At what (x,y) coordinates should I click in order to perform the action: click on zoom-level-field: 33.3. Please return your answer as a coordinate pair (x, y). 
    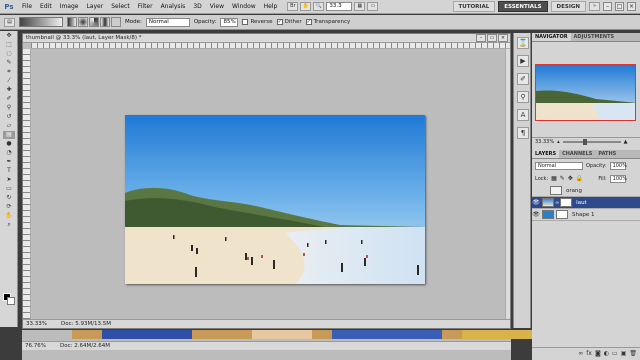
    Looking at the image, I should click on (339, 6).